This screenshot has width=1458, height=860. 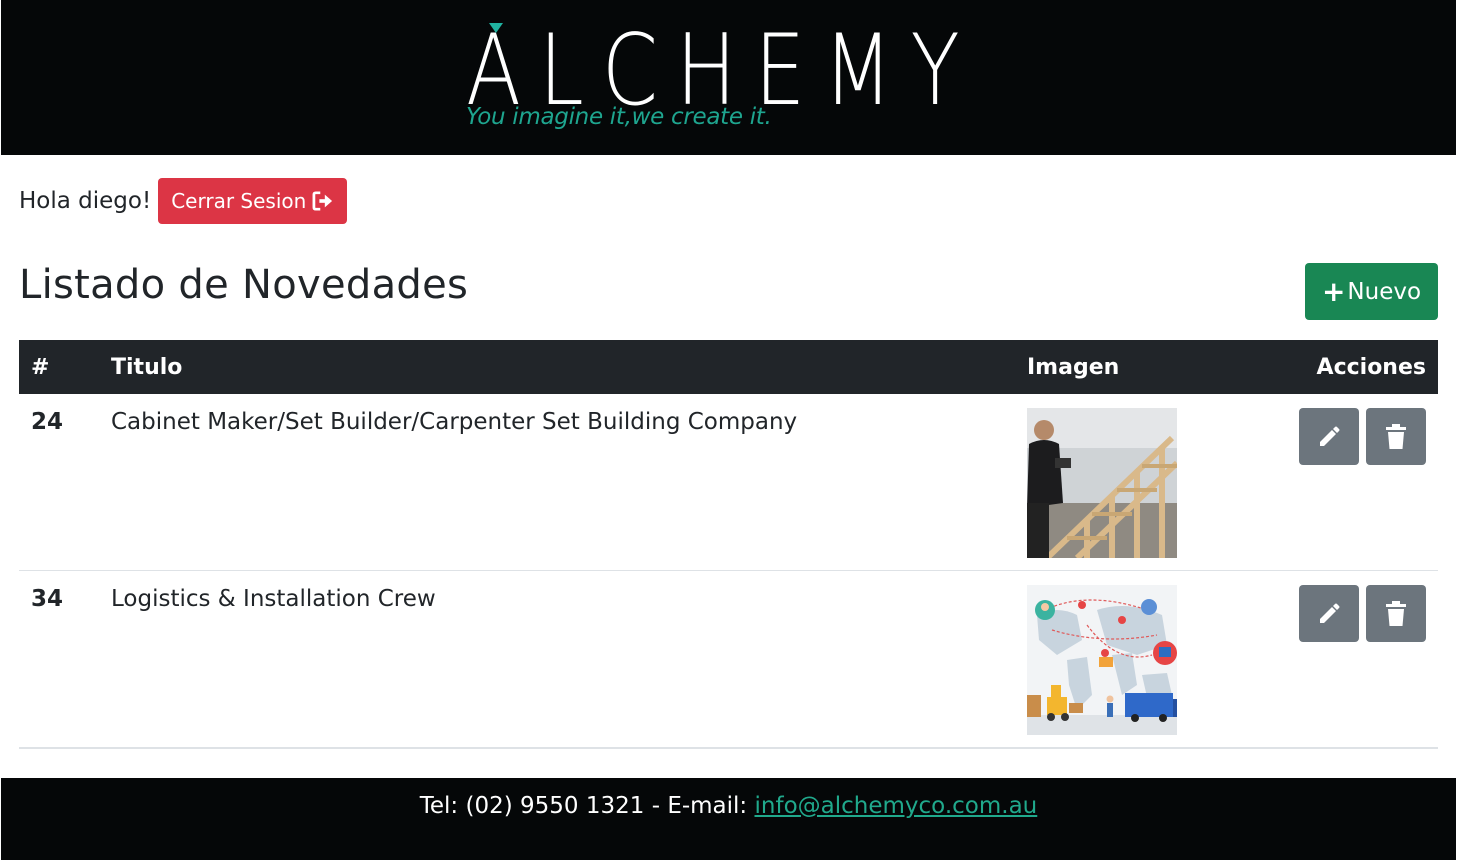 I want to click on sign-out-icon, so click(x=322, y=201).